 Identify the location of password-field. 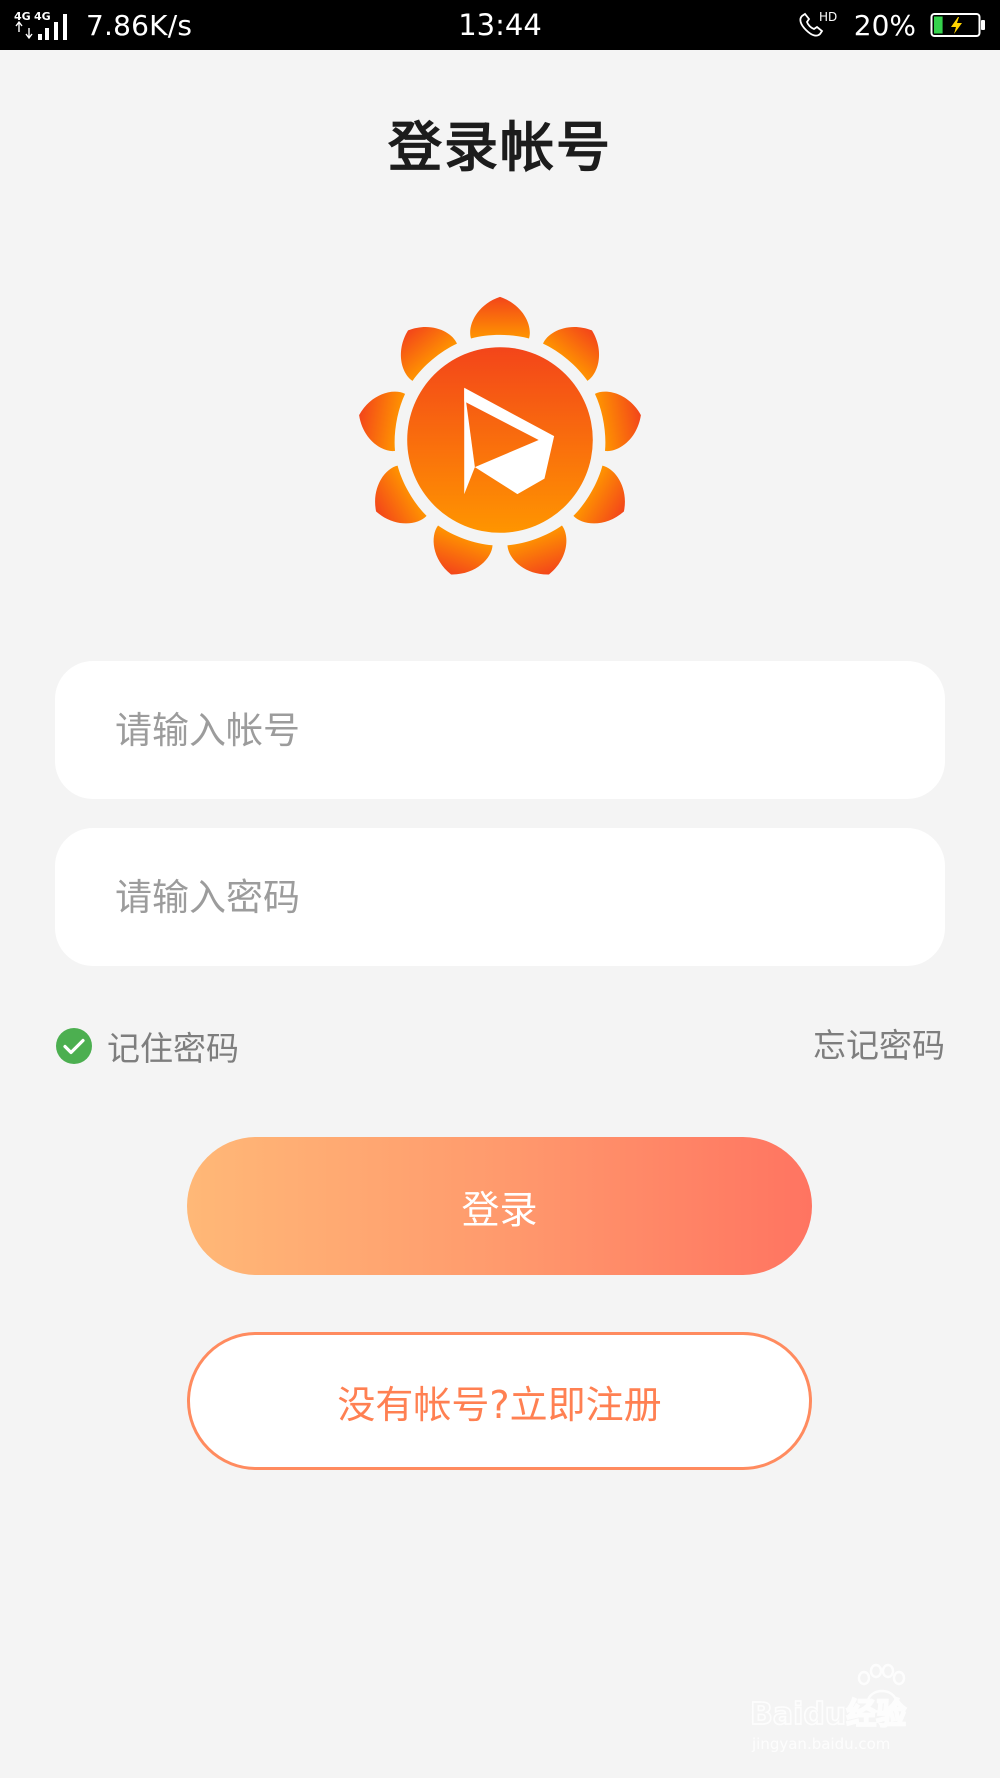
(500, 897).